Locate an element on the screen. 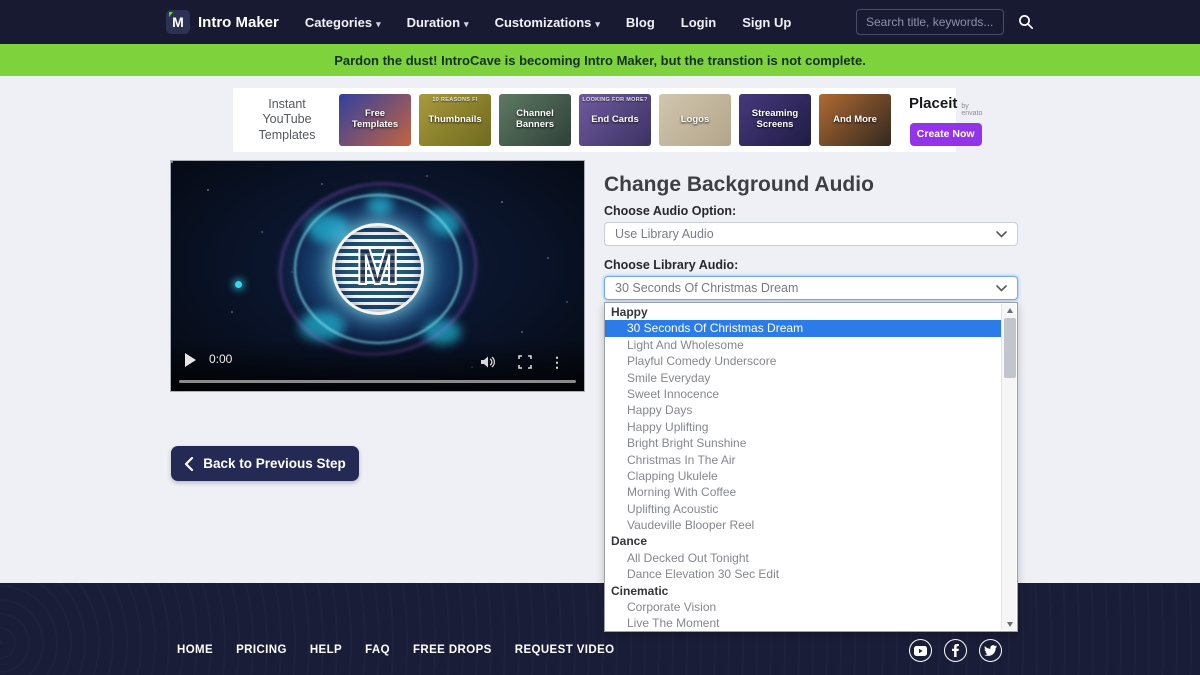 The width and height of the screenshot is (1200, 675). audio-option: Light And Wholesome is located at coordinates (803, 345).